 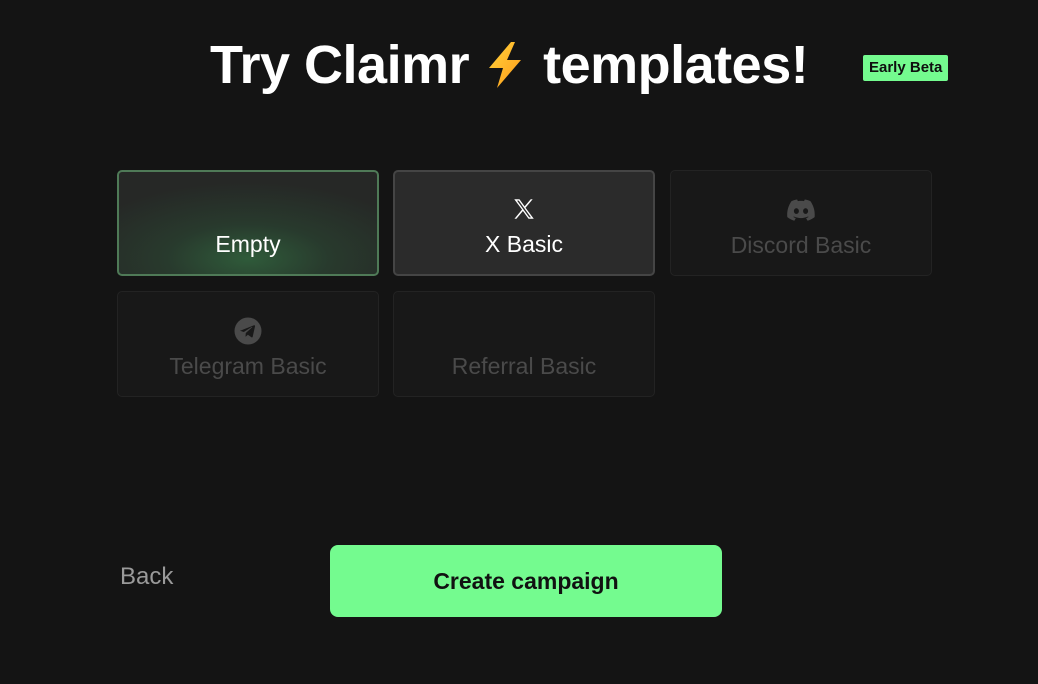 I want to click on template-card-referral-basic: Referral Basic, so click(x=524, y=344).